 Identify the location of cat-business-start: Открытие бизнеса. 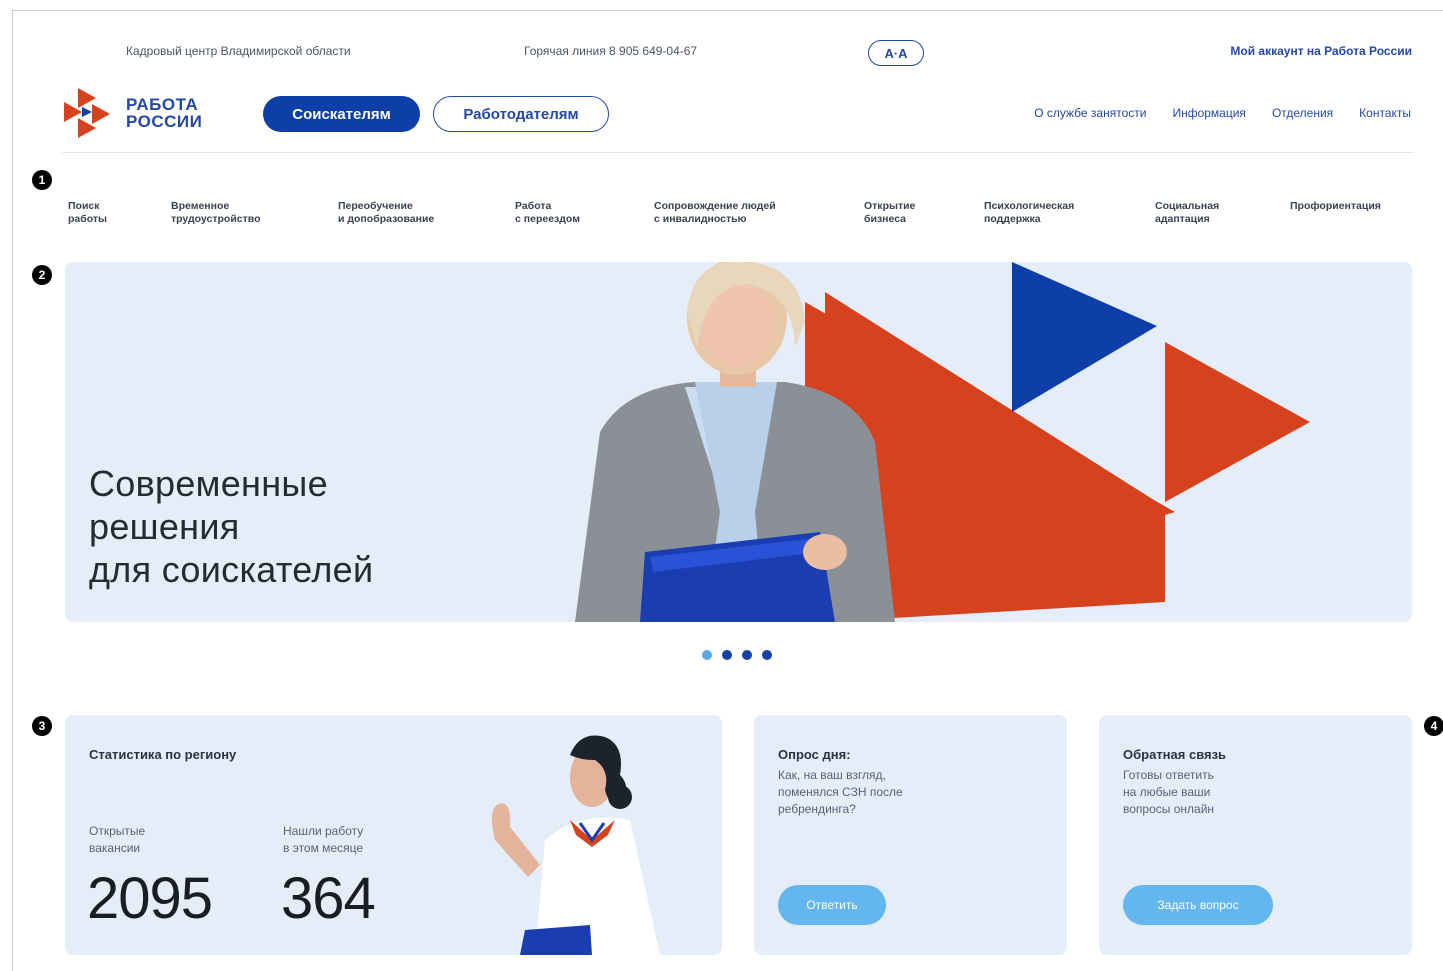
(889, 213).